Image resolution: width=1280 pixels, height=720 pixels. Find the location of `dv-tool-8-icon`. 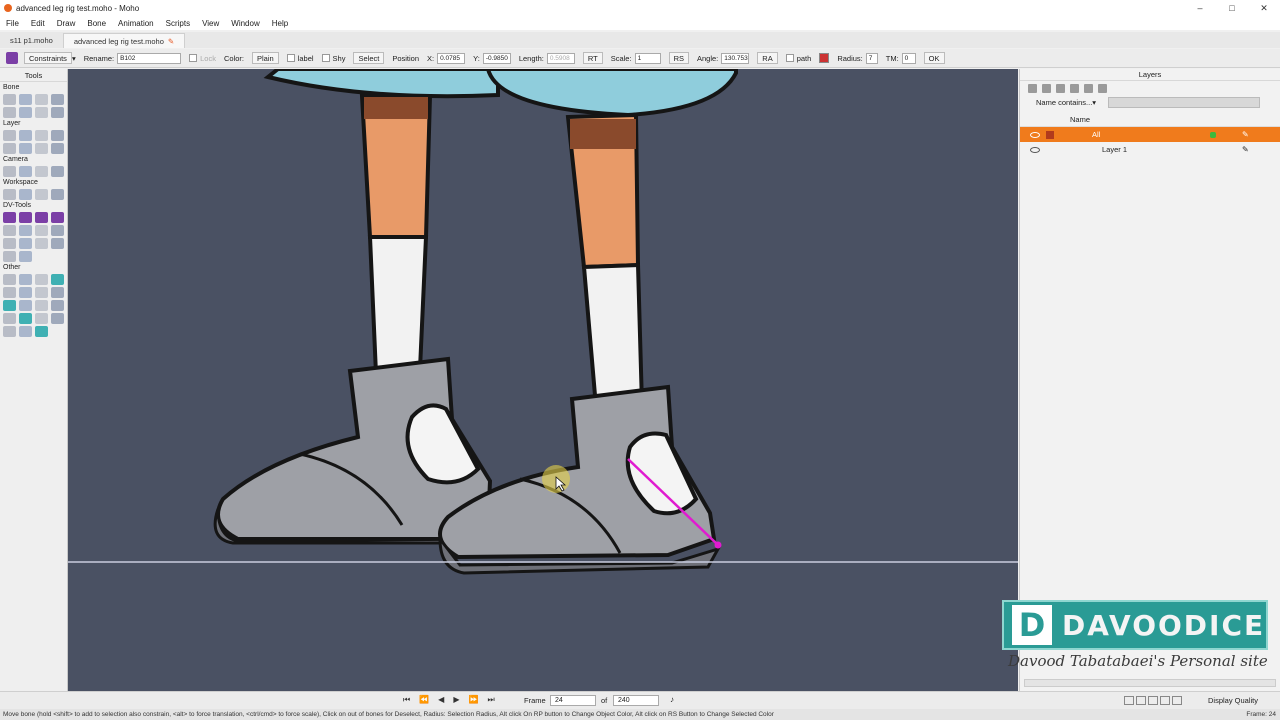

dv-tool-8-icon is located at coordinates (57, 230).